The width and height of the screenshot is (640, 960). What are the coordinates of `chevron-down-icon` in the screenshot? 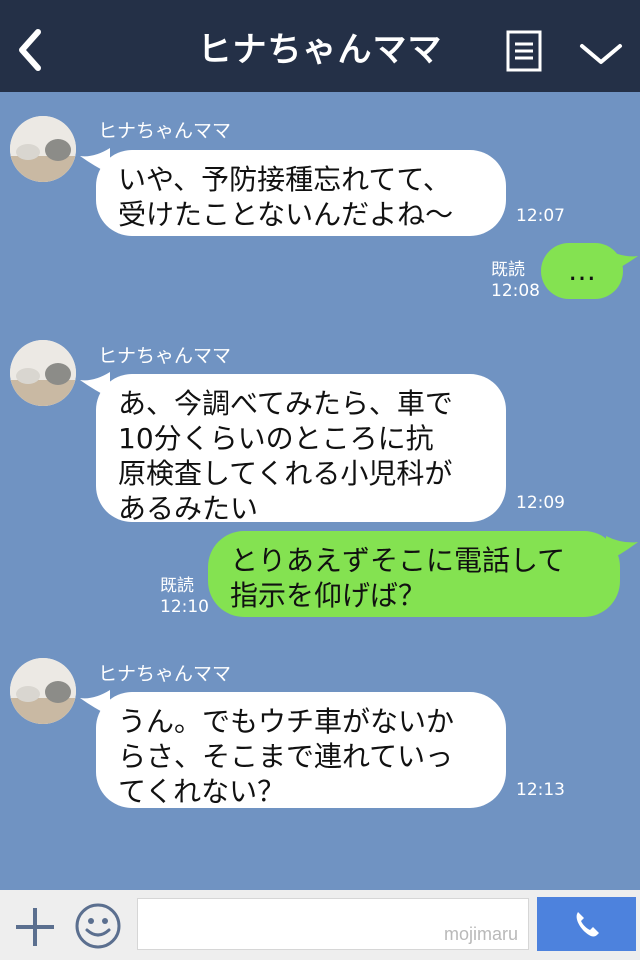 It's located at (601, 54).